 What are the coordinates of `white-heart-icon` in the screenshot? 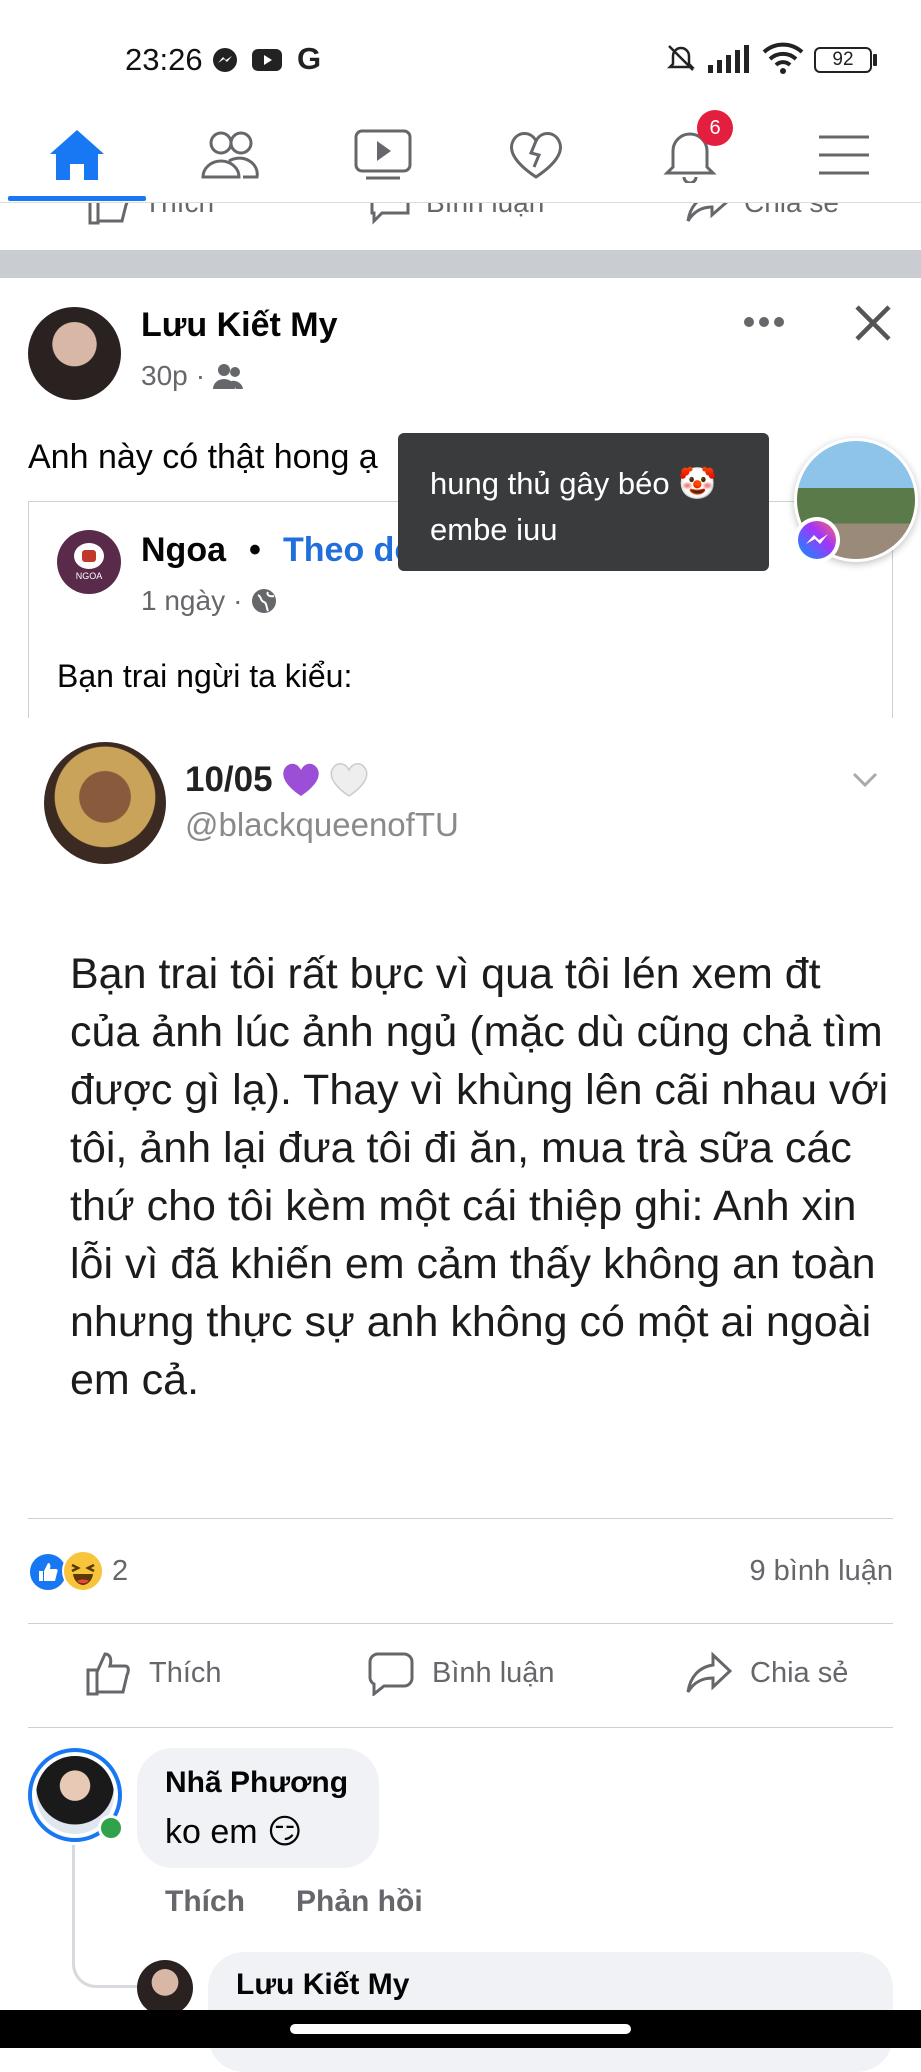 It's located at (349, 780).